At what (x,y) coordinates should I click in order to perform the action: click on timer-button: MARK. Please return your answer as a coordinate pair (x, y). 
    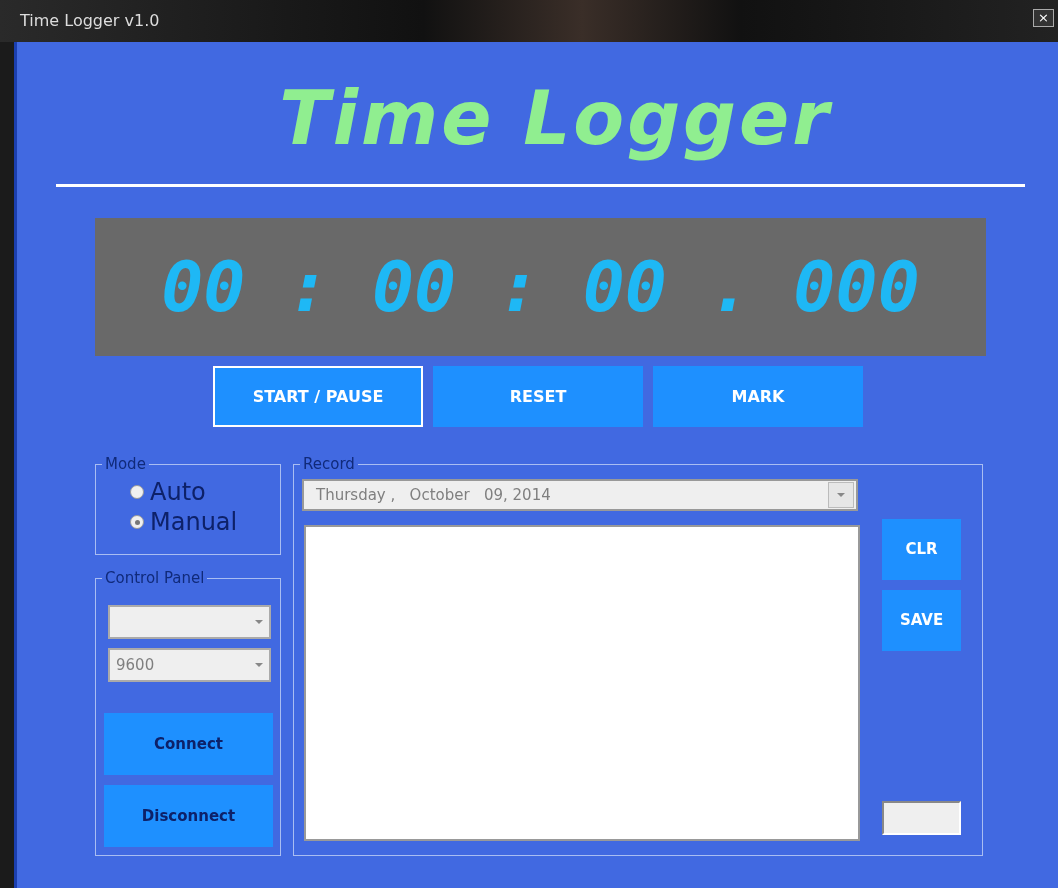
    Looking at the image, I should click on (758, 396).